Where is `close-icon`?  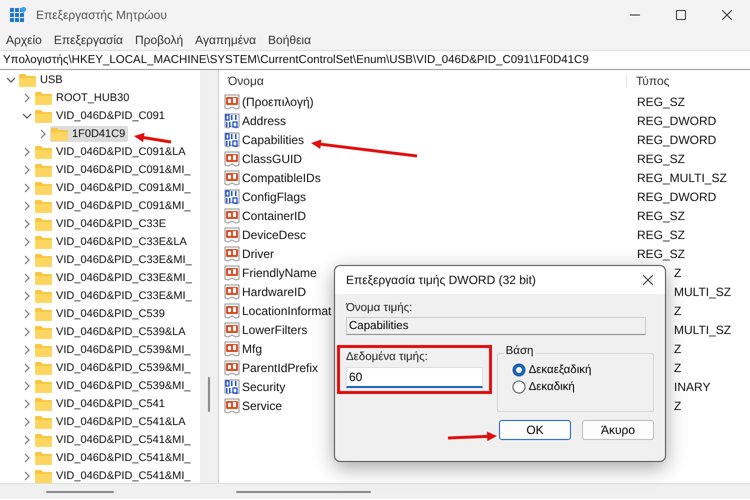
close-icon is located at coordinates (727, 15).